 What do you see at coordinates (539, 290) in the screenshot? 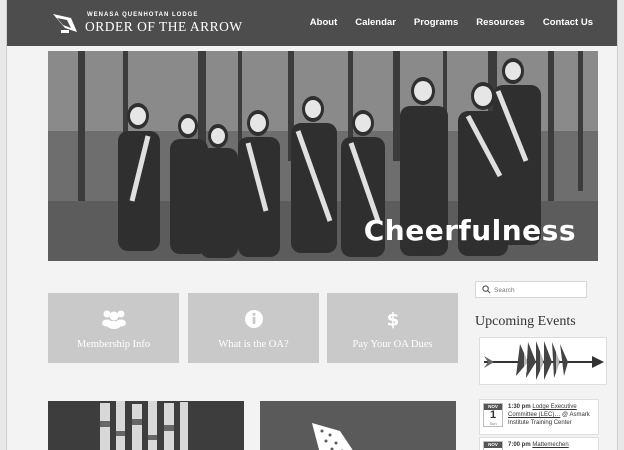
I see `search-input` at bounding box center [539, 290].